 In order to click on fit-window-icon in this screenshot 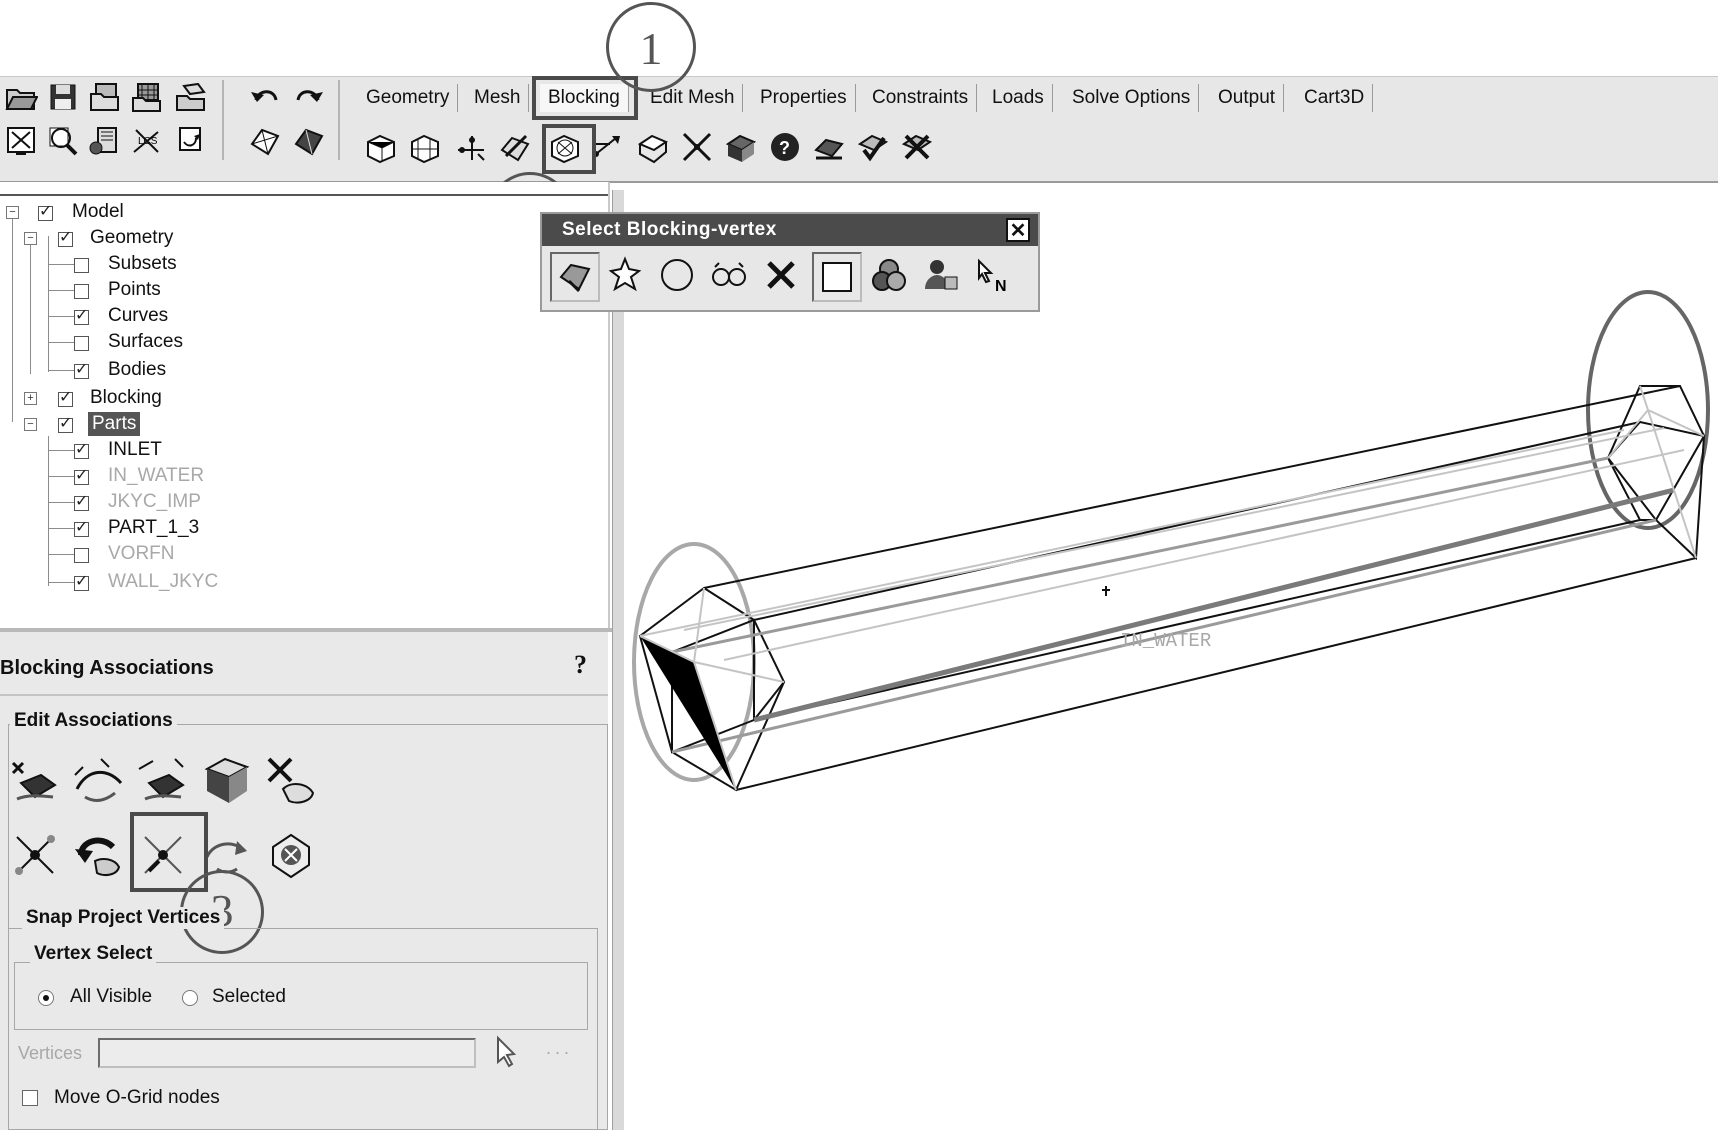, I will do `click(21, 141)`.